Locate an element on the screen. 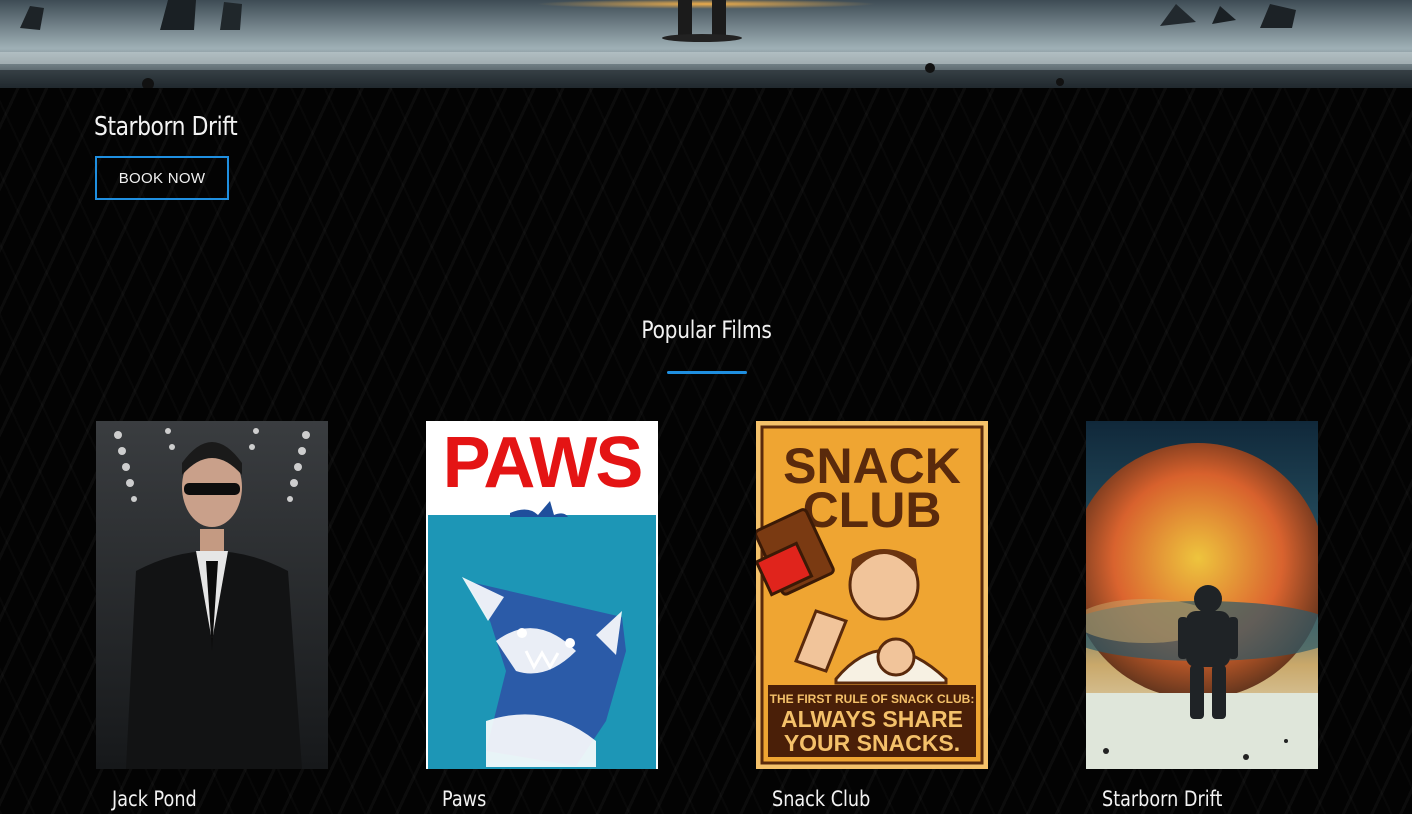 The height and width of the screenshot is (814, 1412). title-underline is located at coordinates (707, 372).